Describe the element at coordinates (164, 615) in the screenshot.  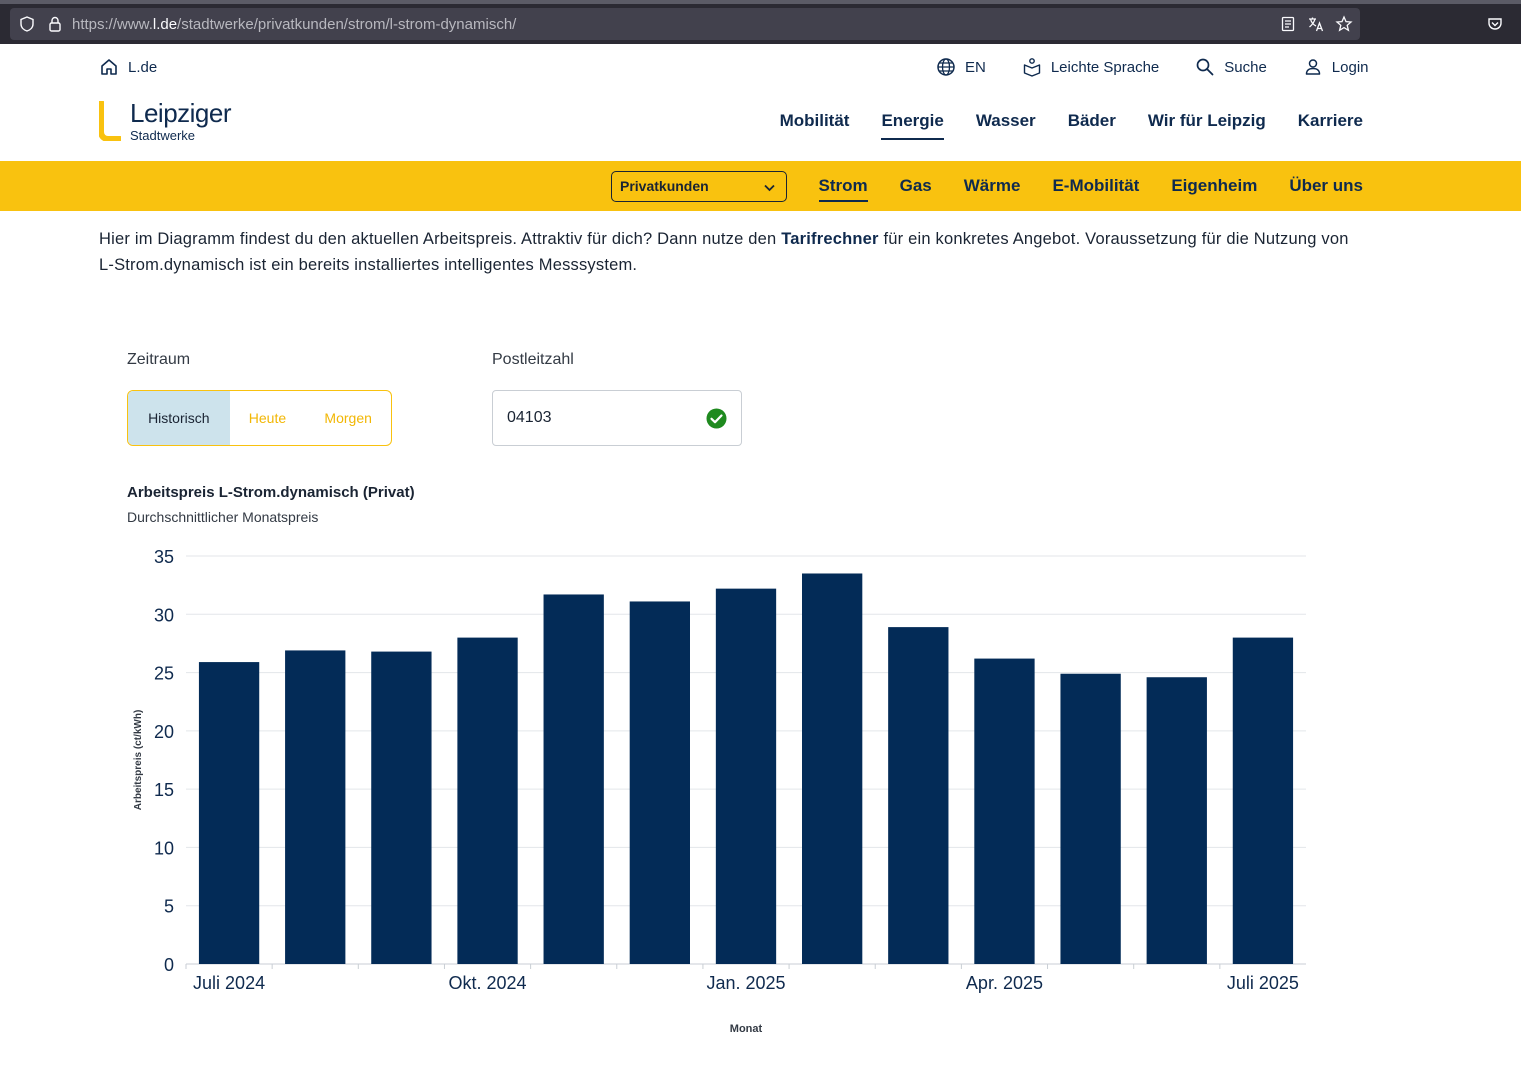
I see `y-tick-label: 30` at that location.